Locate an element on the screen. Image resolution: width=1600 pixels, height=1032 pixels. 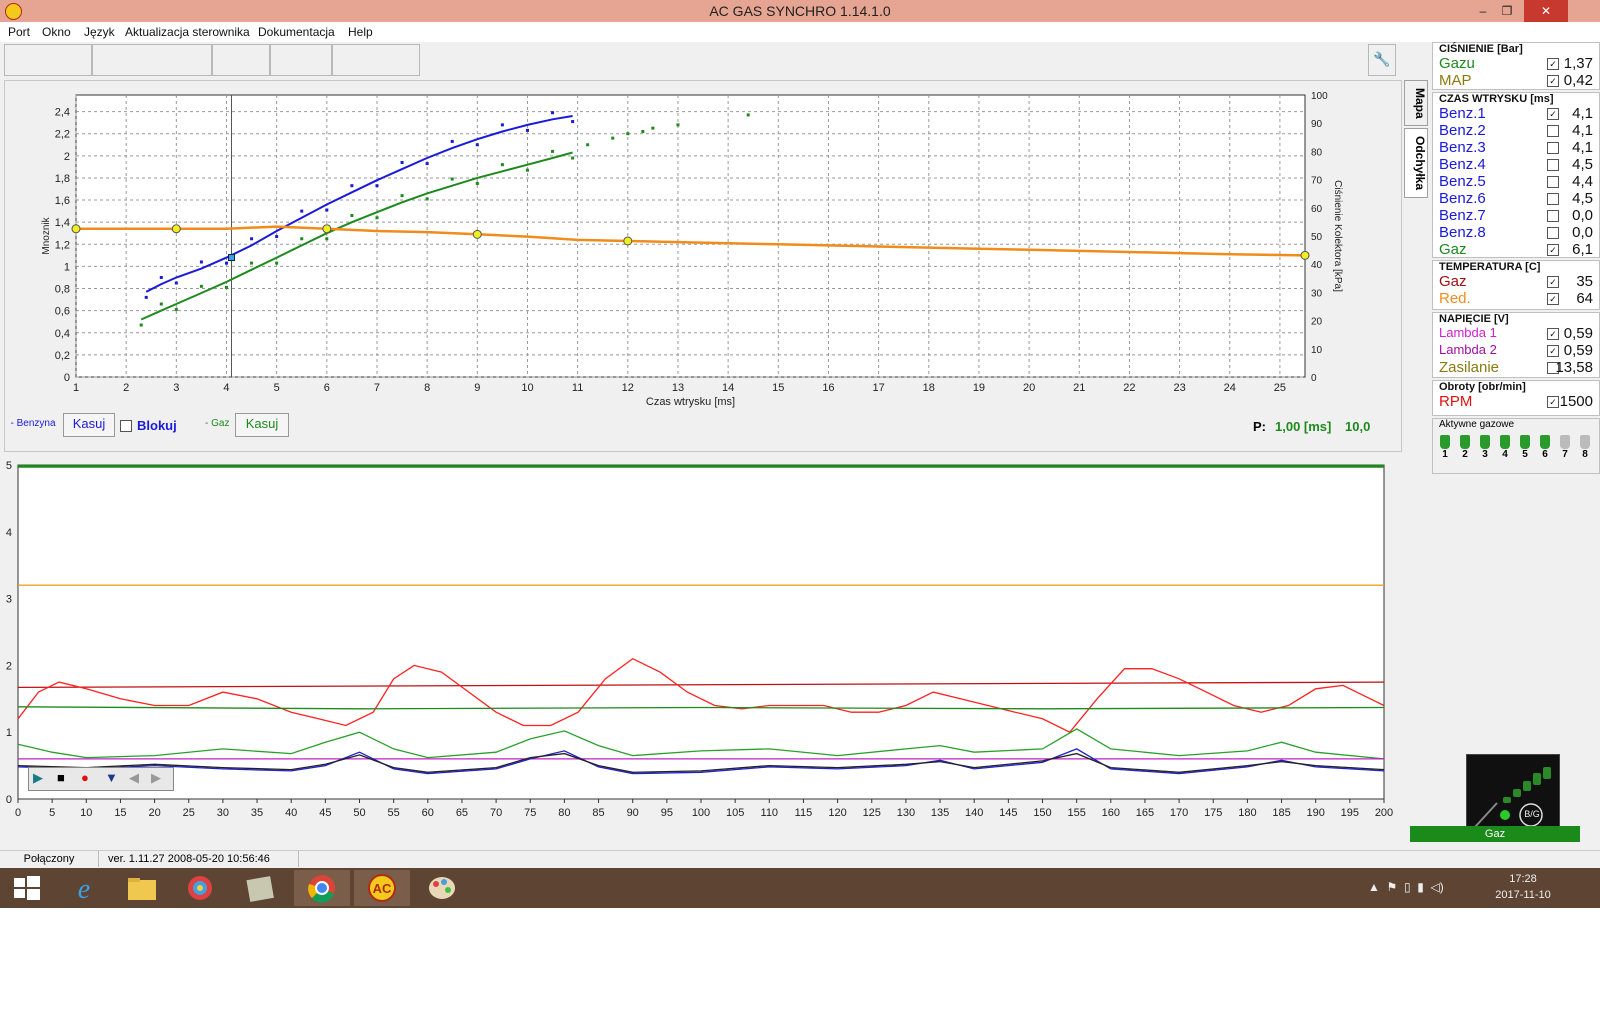
menu-help: Help is located at coordinates (360, 32).